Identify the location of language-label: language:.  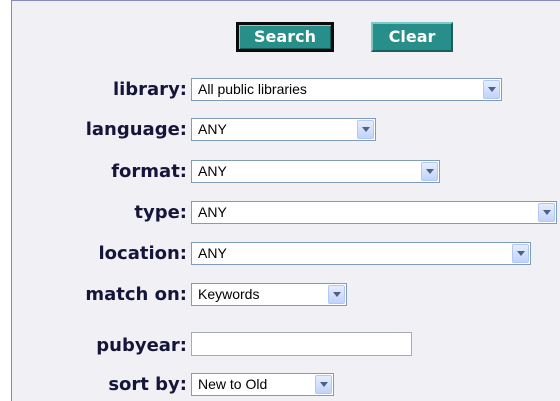
(136, 129).